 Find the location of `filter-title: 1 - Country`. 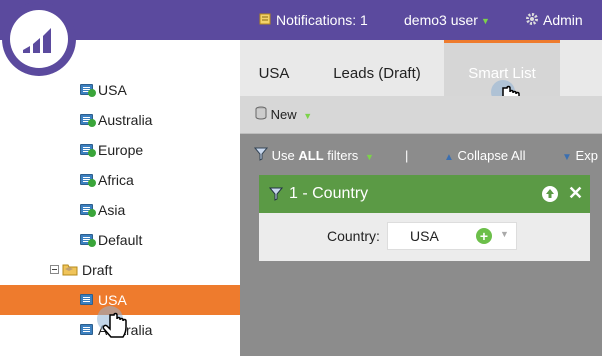

filter-title: 1 - Country is located at coordinates (329, 193).